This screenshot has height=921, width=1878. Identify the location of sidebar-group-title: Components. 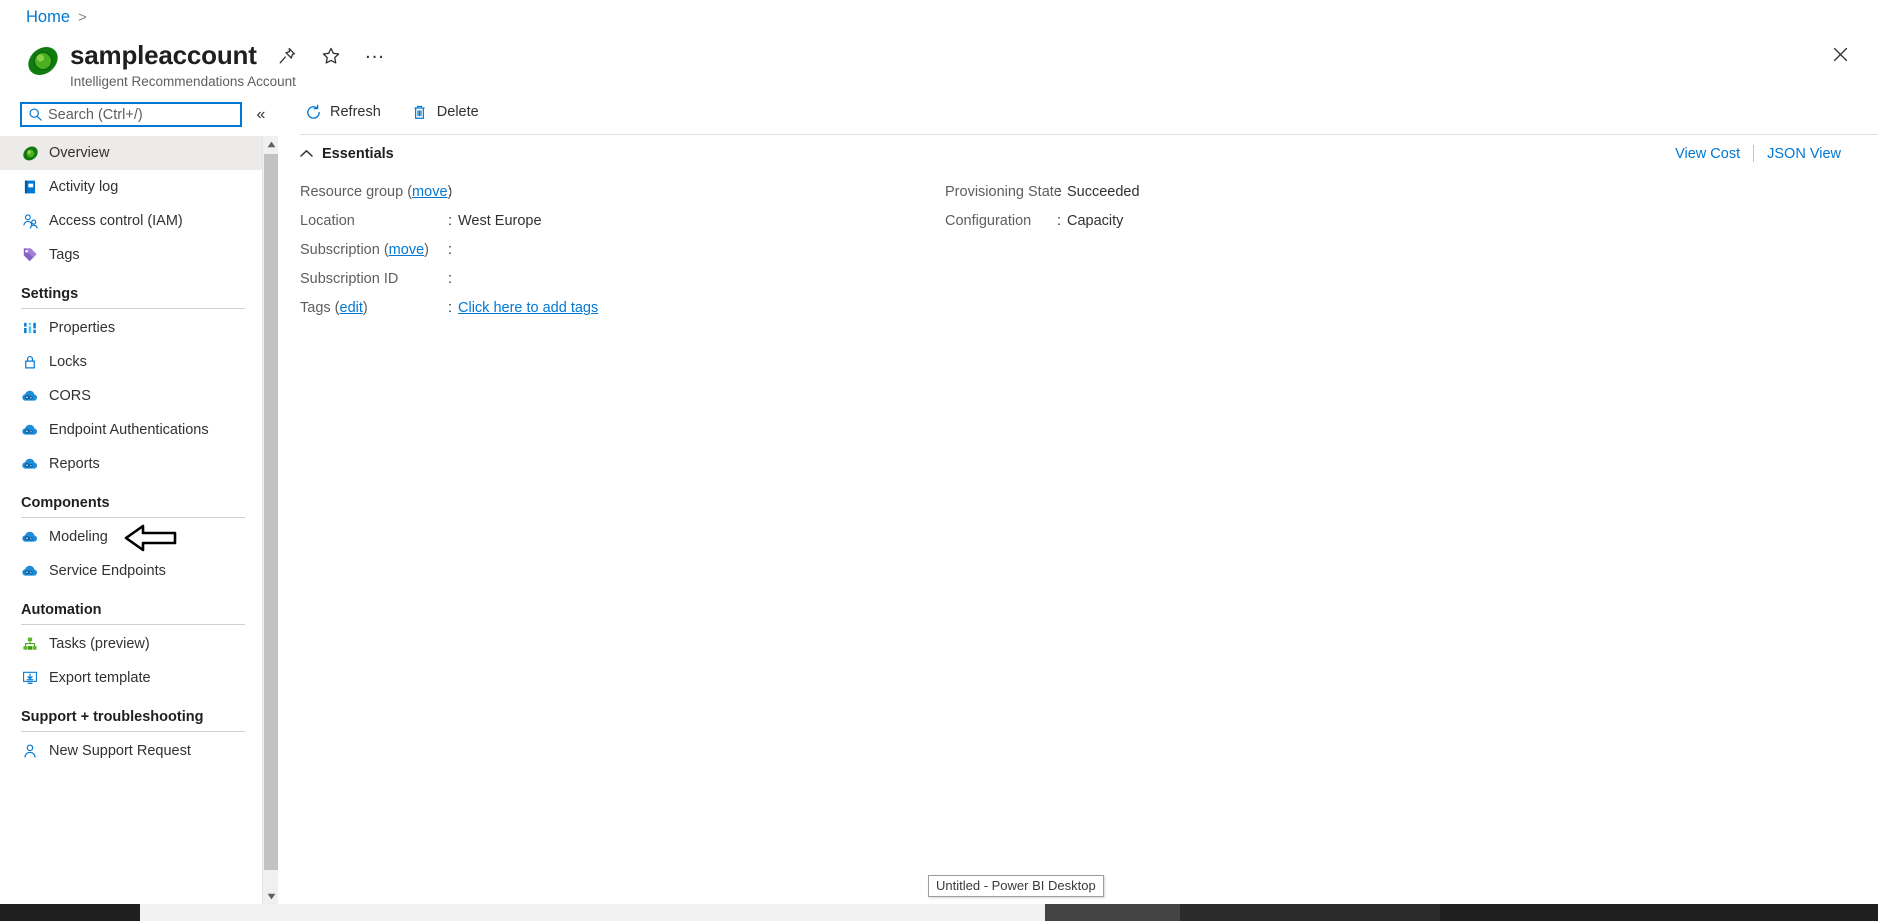
(65, 503).